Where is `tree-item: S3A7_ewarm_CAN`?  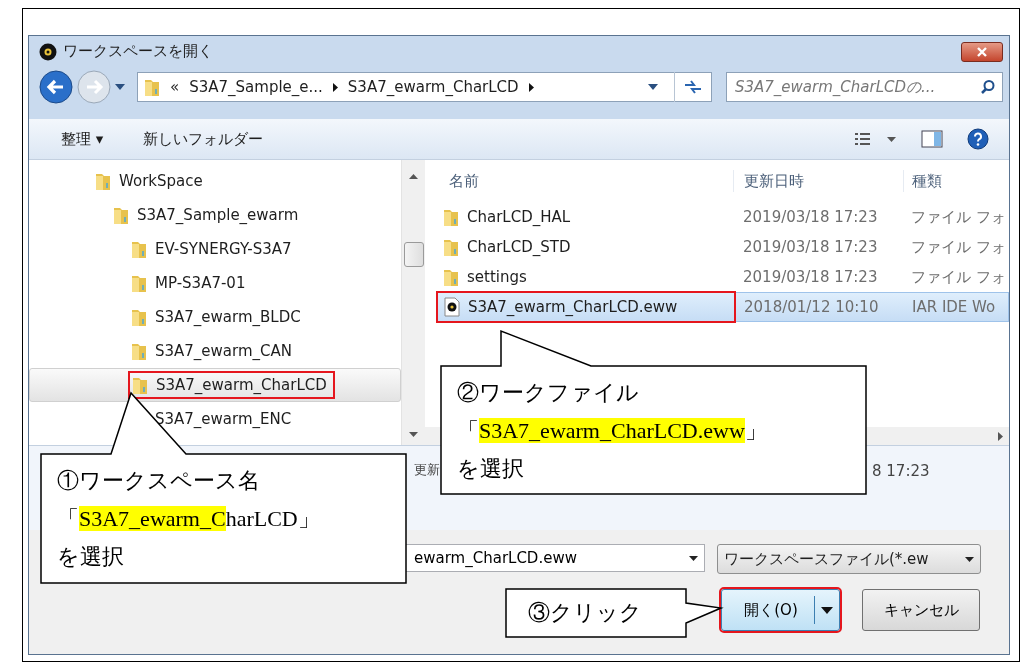 tree-item: S3A7_ewarm_CAN is located at coordinates (215, 351).